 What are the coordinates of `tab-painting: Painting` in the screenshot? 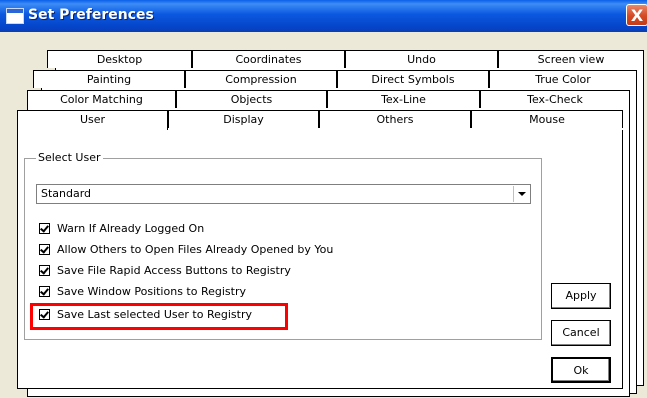 It's located at (109, 79).